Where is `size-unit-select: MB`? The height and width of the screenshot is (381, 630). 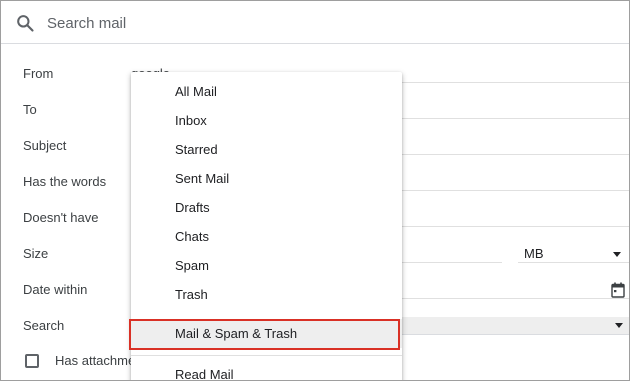
size-unit-select: MB is located at coordinates (534, 253).